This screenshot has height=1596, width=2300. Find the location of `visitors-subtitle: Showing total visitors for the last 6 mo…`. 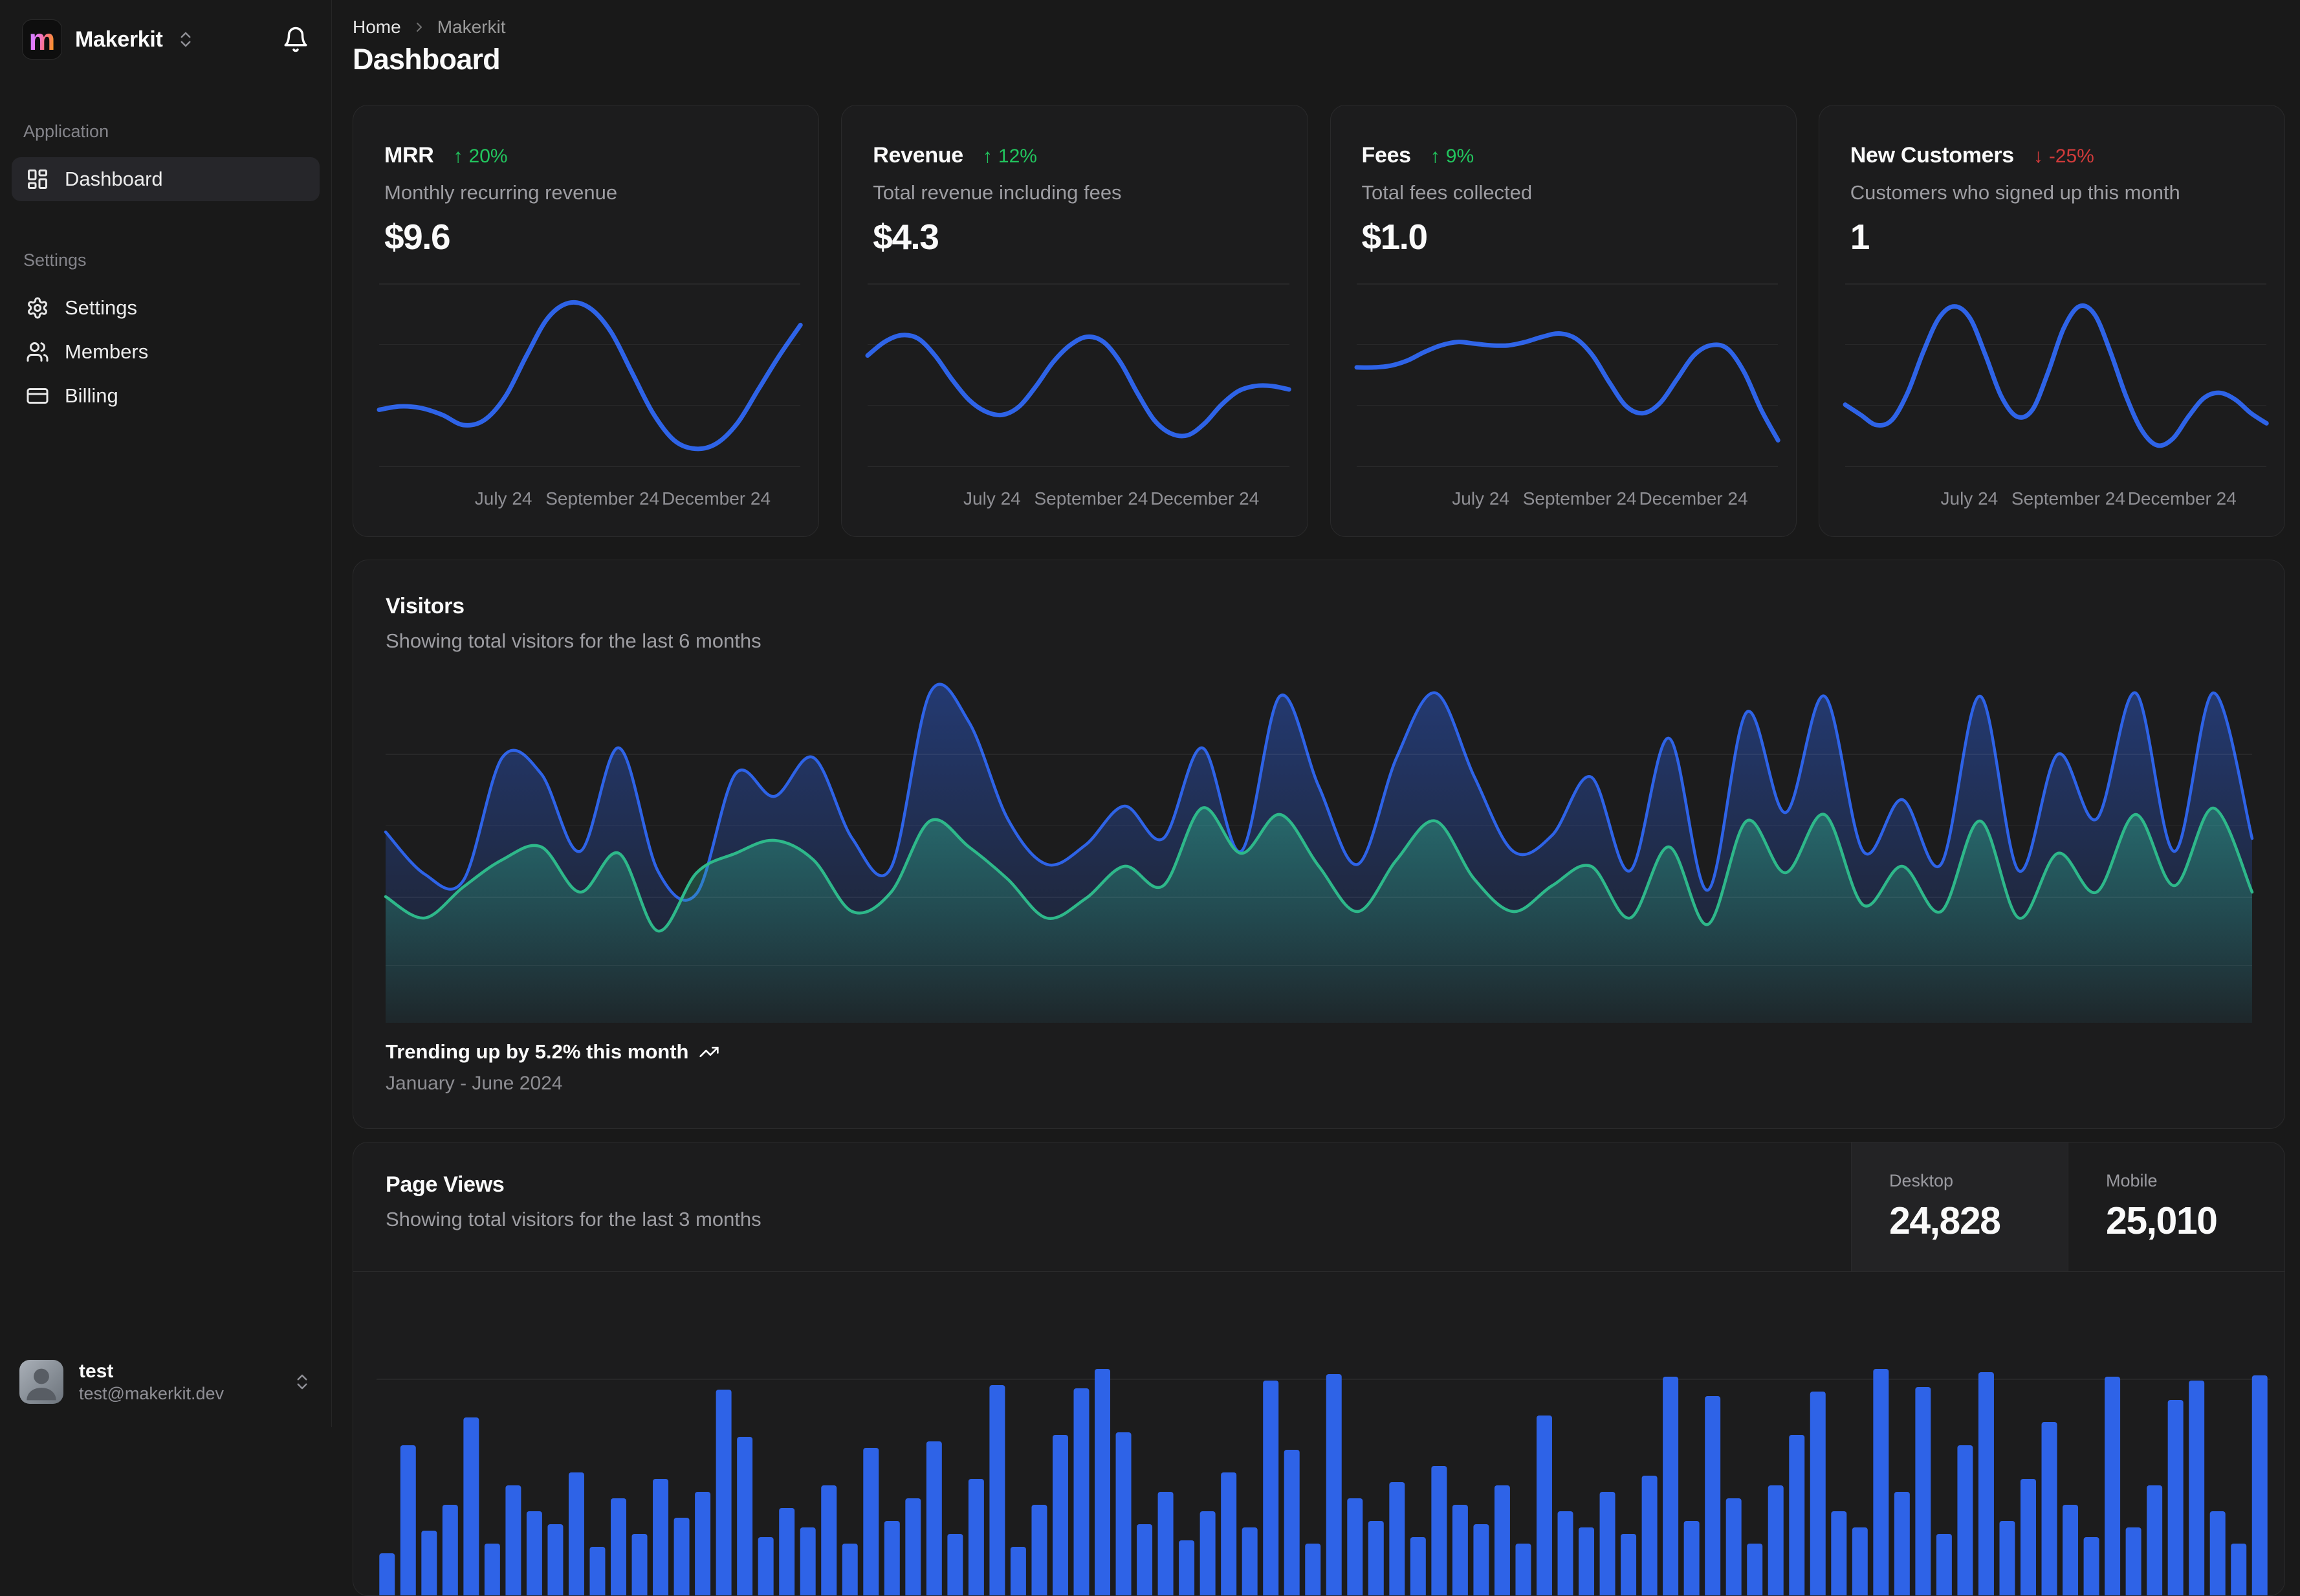

visitors-subtitle: Showing total visitors for the last 6 mo… is located at coordinates (574, 640).